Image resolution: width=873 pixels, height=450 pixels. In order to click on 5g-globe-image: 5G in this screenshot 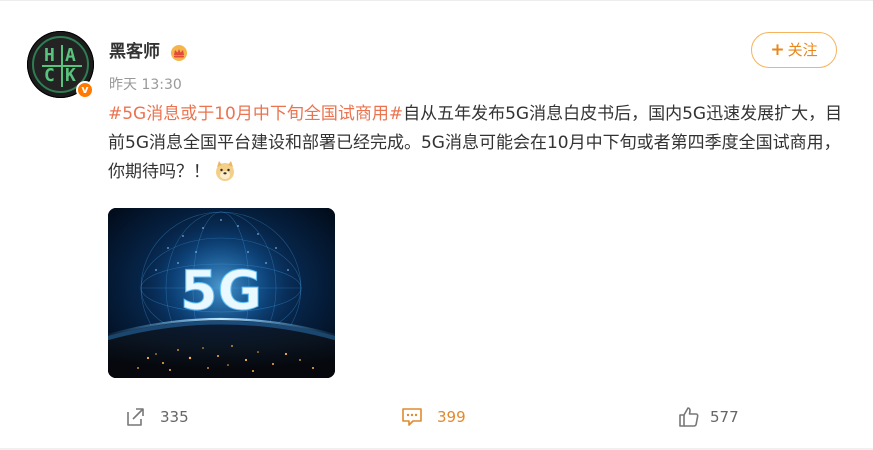, I will do `click(221, 293)`.